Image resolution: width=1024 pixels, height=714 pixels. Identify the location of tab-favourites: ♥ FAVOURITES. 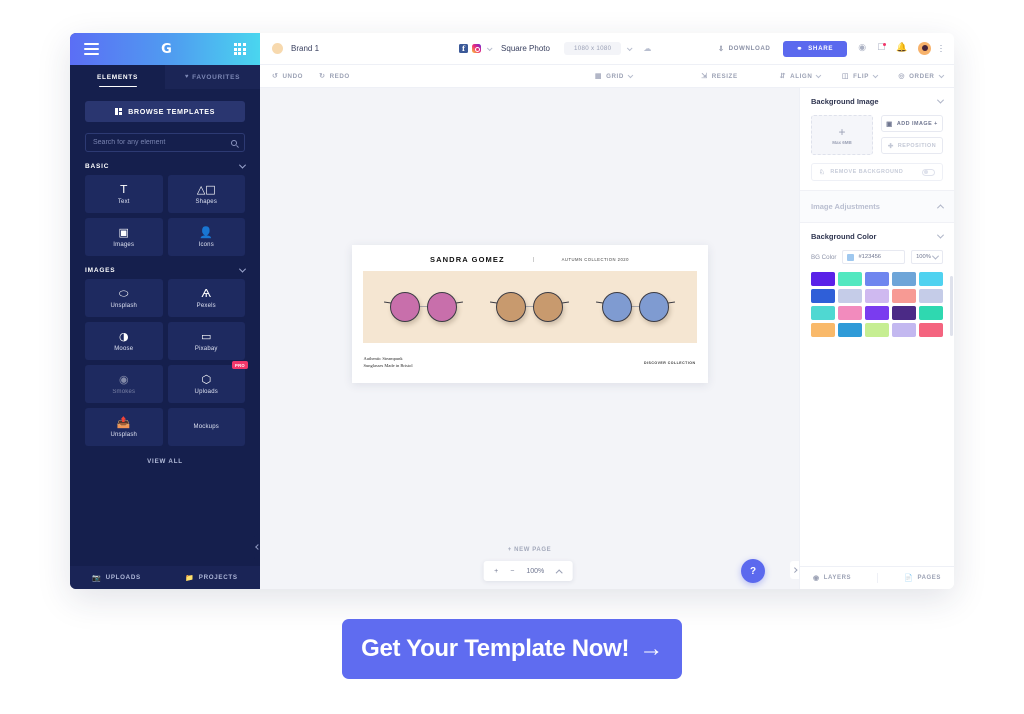
(212, 77).